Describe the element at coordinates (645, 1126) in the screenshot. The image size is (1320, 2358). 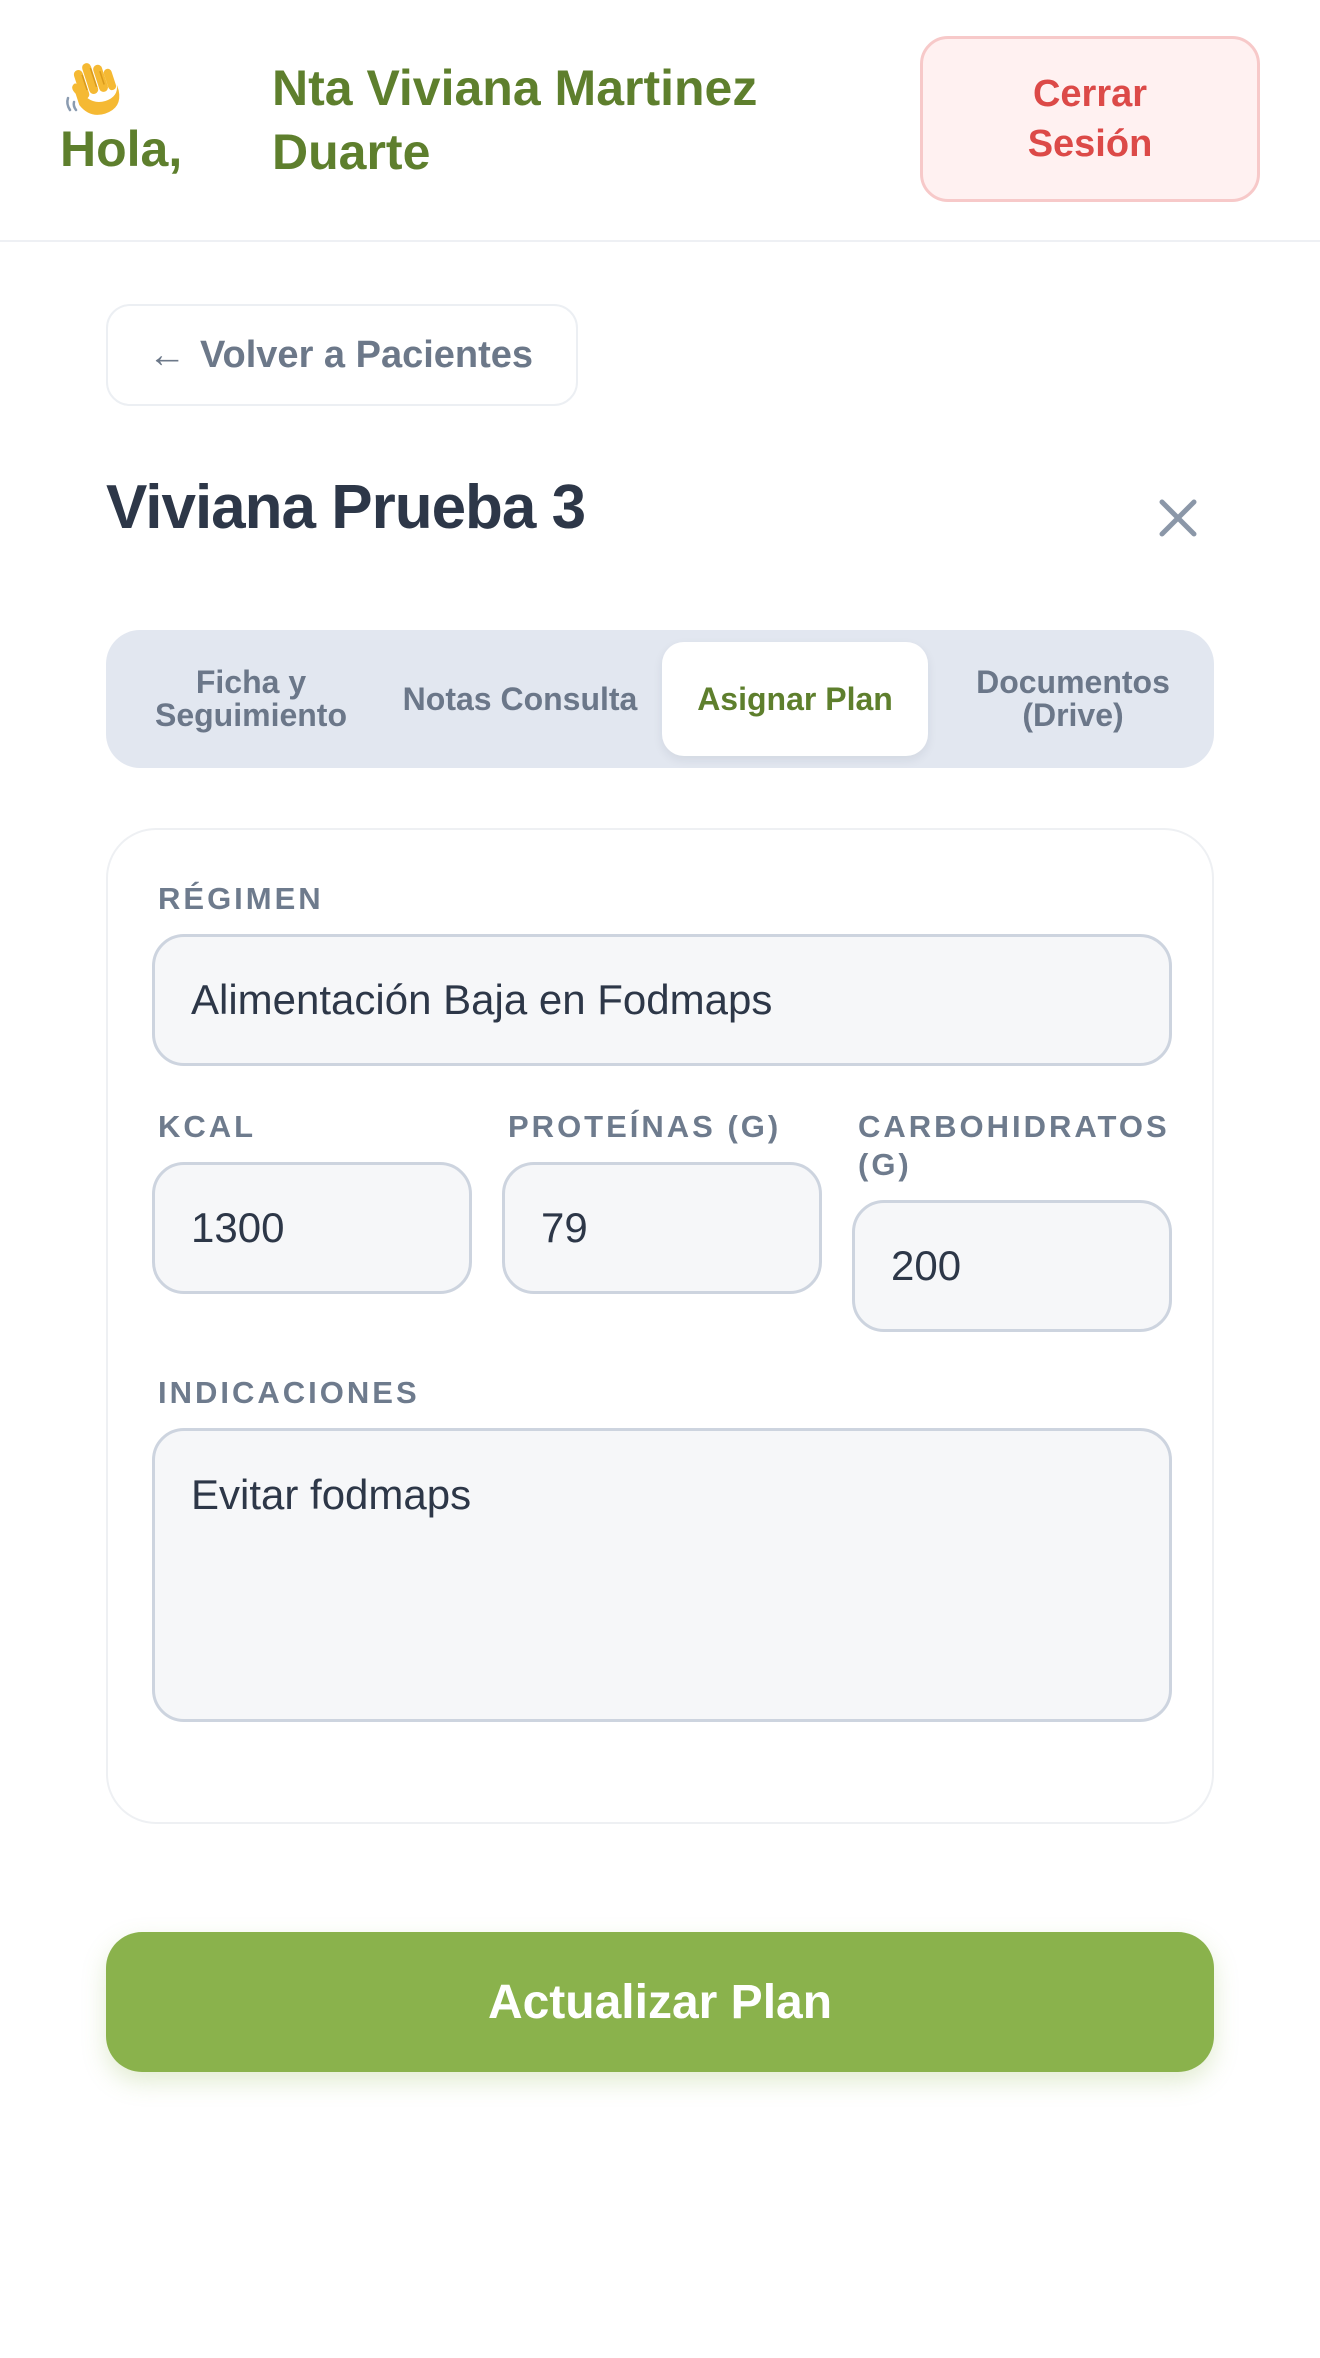
I see `proteinas-label: PROTEÍNAS (G)` at that location.